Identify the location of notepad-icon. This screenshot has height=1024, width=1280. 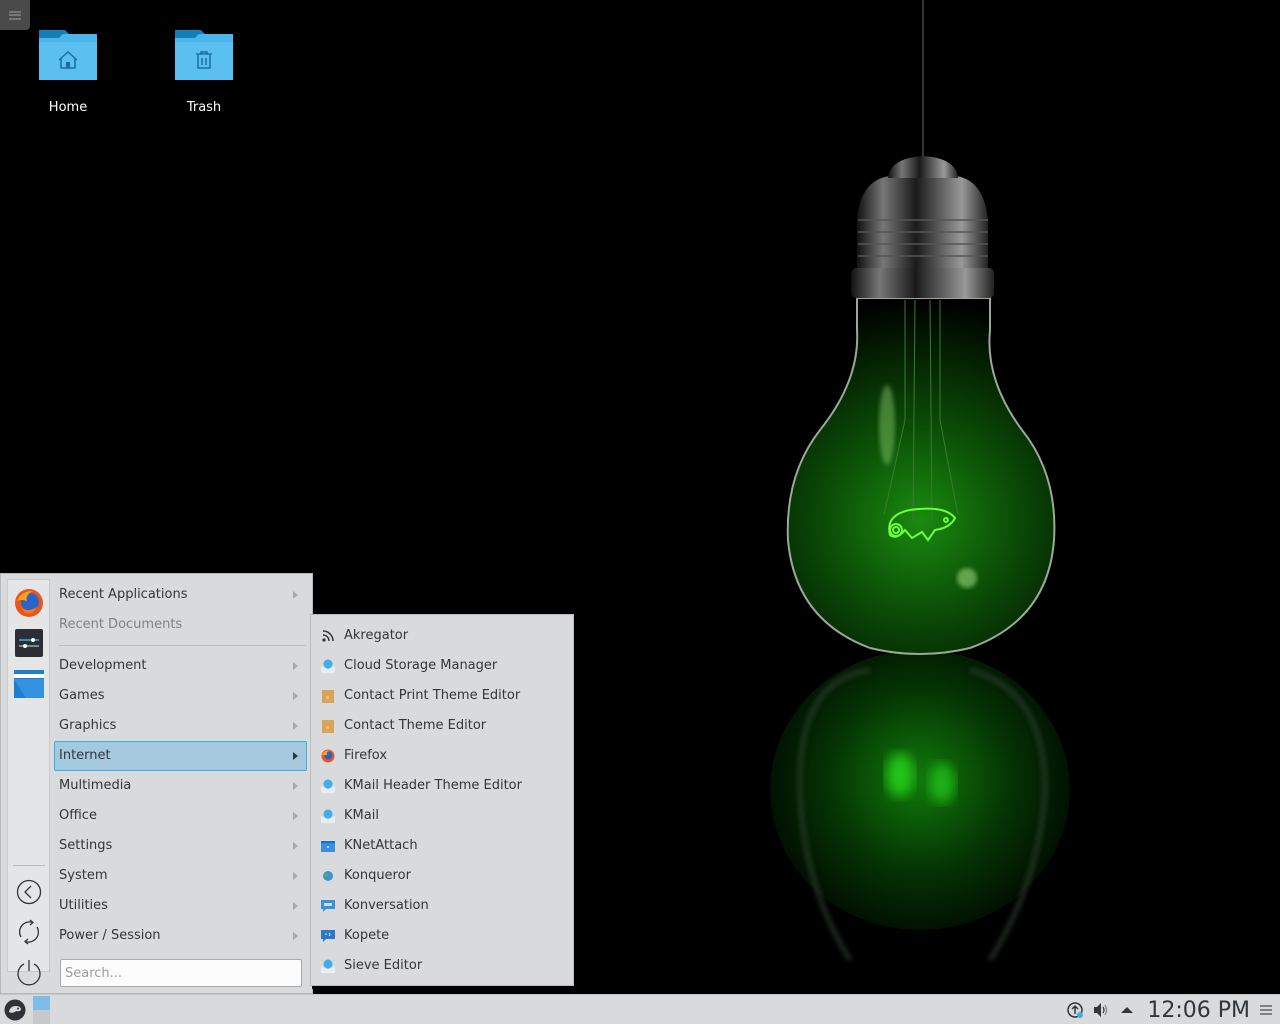
(328, 726).